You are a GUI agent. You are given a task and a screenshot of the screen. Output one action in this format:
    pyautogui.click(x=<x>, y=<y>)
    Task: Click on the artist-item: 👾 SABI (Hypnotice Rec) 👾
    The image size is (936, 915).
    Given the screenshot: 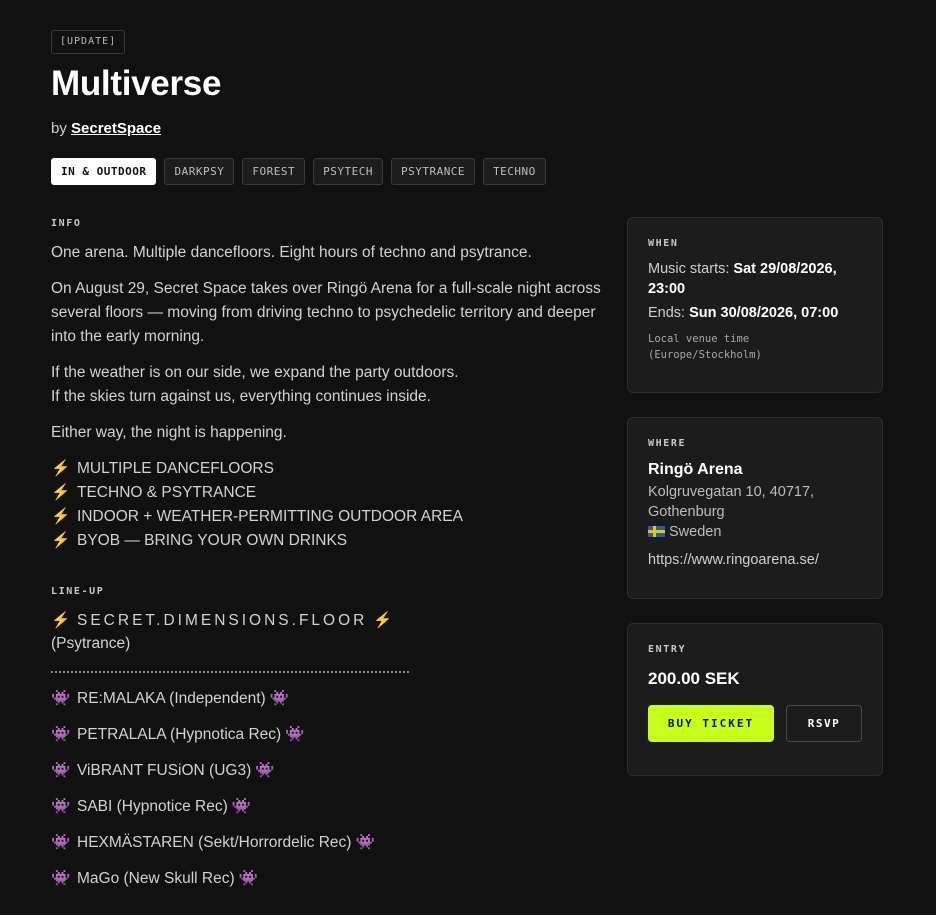 What is the action you would take?
    pyautogui.click(x=326, y=807)
    